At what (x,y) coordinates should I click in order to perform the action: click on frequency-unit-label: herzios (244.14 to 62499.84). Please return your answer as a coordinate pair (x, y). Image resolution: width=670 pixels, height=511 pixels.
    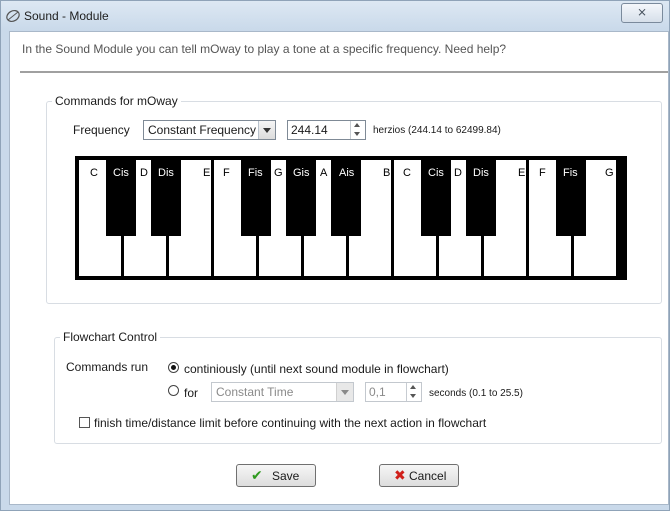
    Looking at the image, I should click on (437, 130).